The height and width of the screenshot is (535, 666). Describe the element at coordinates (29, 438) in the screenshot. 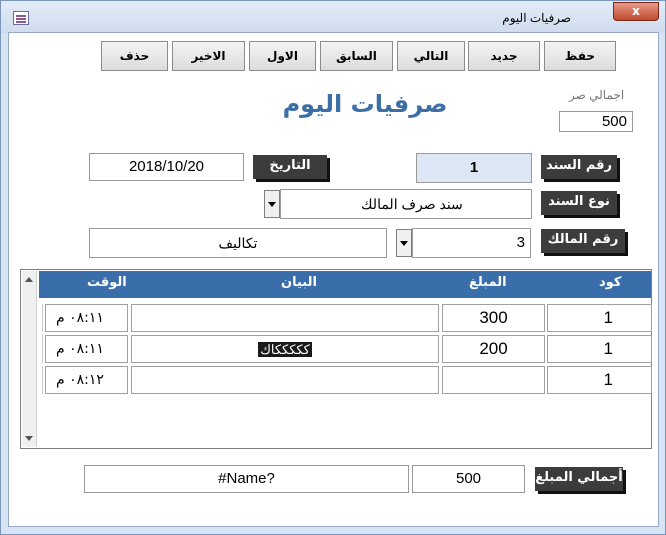

I see `scroll-down-icon` at that location.